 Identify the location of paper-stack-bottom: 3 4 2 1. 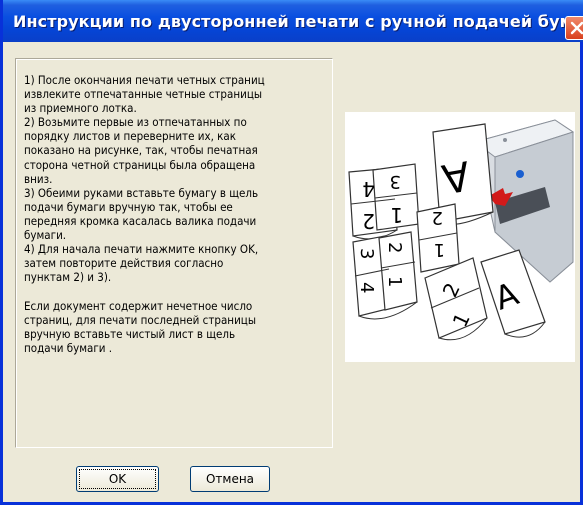
(385, 275).